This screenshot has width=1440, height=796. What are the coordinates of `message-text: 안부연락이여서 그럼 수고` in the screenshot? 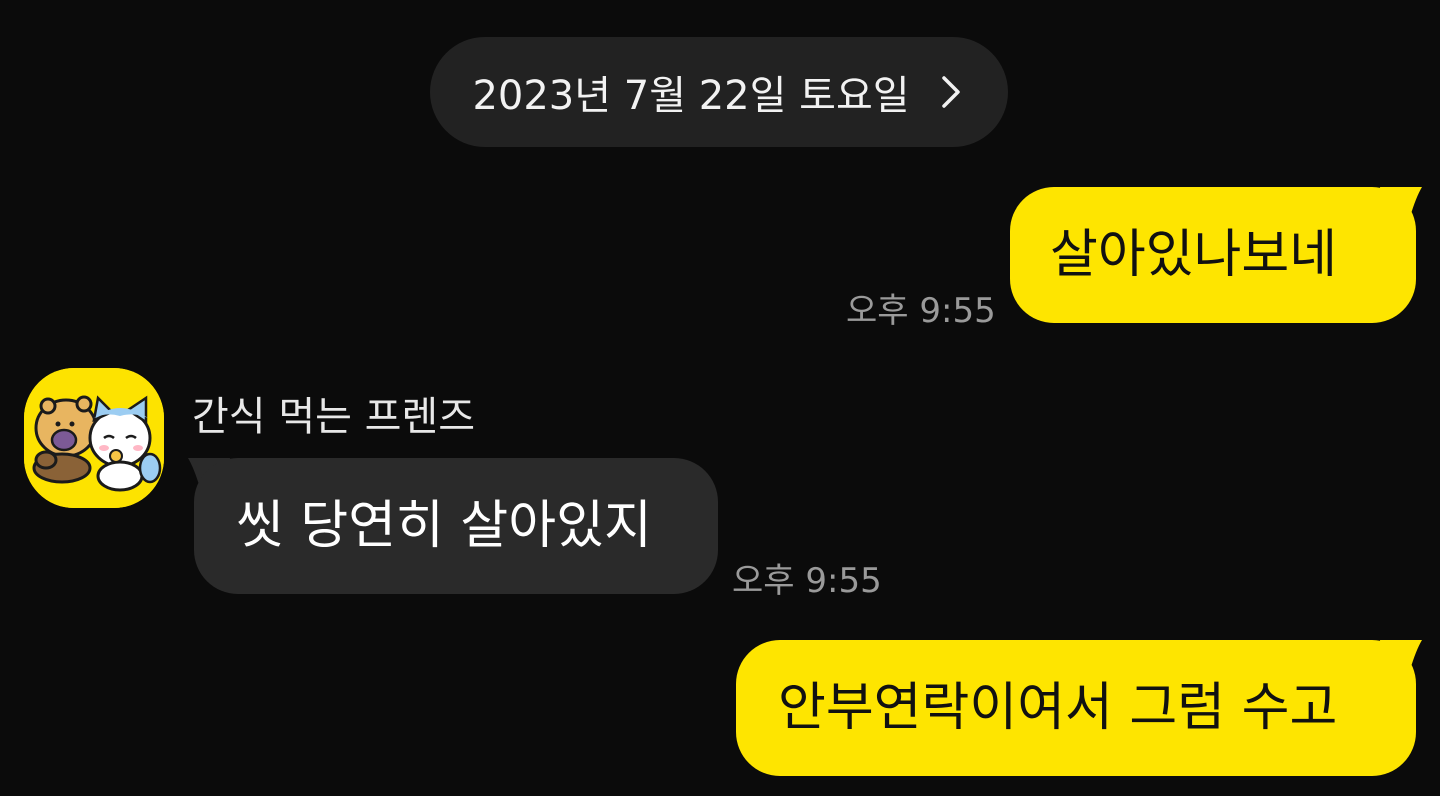 It's located at (1058, 708).